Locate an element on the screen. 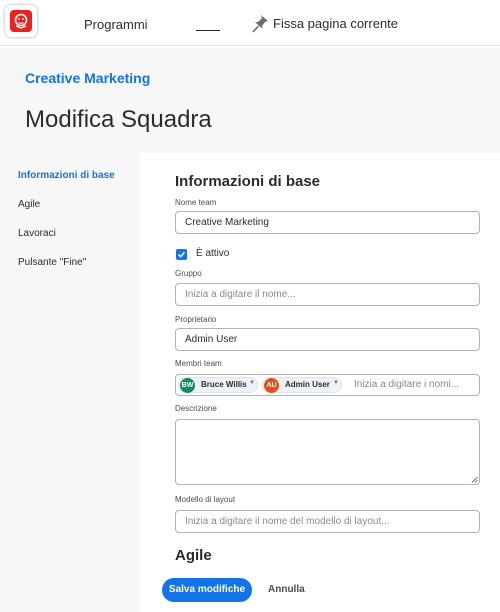  sidebar-item-basic-info: Informazioni di base is located at coordinates (66, 175).